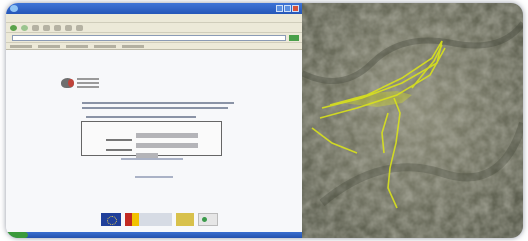 The height and width of the screenshot is (241, 528). I want to click on sponsor-logos, so click(159, 219).